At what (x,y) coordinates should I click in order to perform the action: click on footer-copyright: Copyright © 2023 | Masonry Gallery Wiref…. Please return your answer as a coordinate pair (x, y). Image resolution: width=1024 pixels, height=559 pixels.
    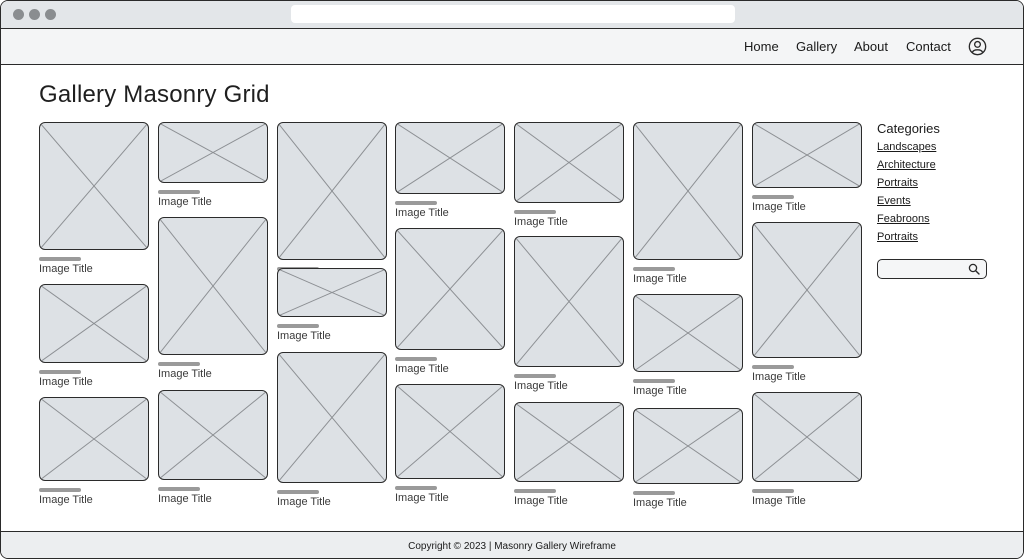
    Looking at the image, I should click on (512, 546).